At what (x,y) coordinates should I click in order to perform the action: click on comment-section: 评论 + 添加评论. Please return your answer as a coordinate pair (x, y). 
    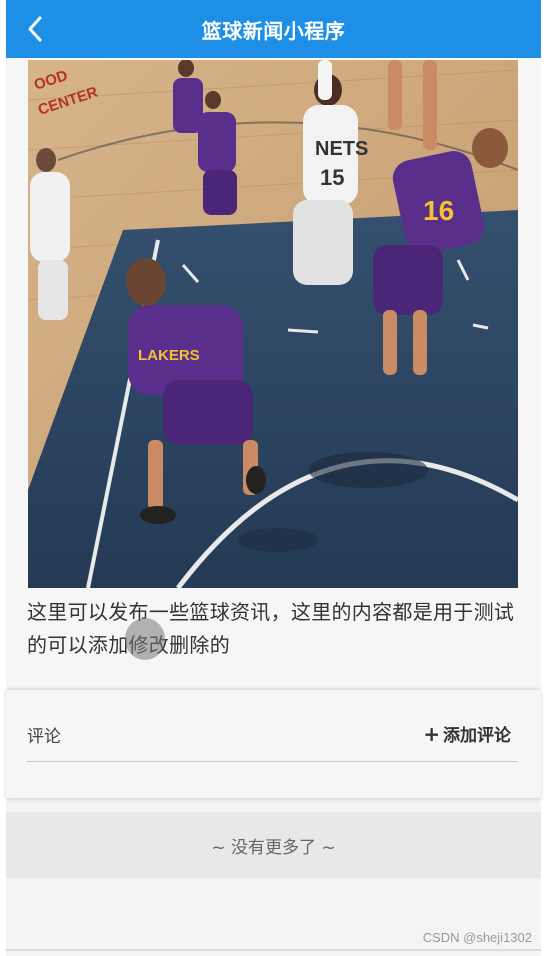
    Looking at the image, I should click on (273, 744).